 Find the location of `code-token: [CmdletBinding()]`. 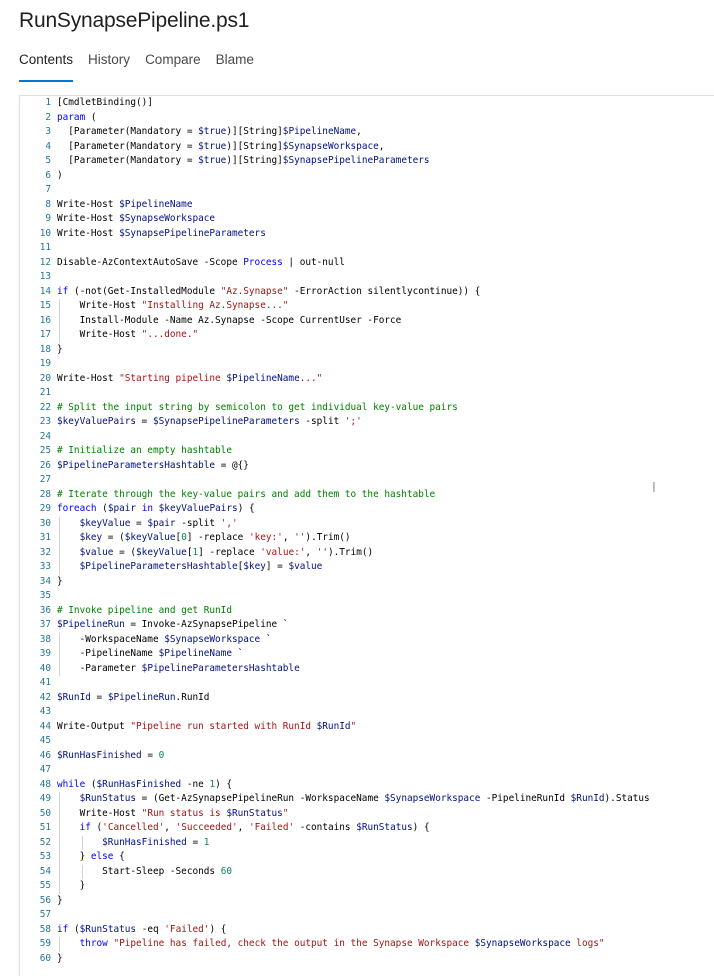

code-token: [CmdletBinding()] is located at coordinates (105, 102).